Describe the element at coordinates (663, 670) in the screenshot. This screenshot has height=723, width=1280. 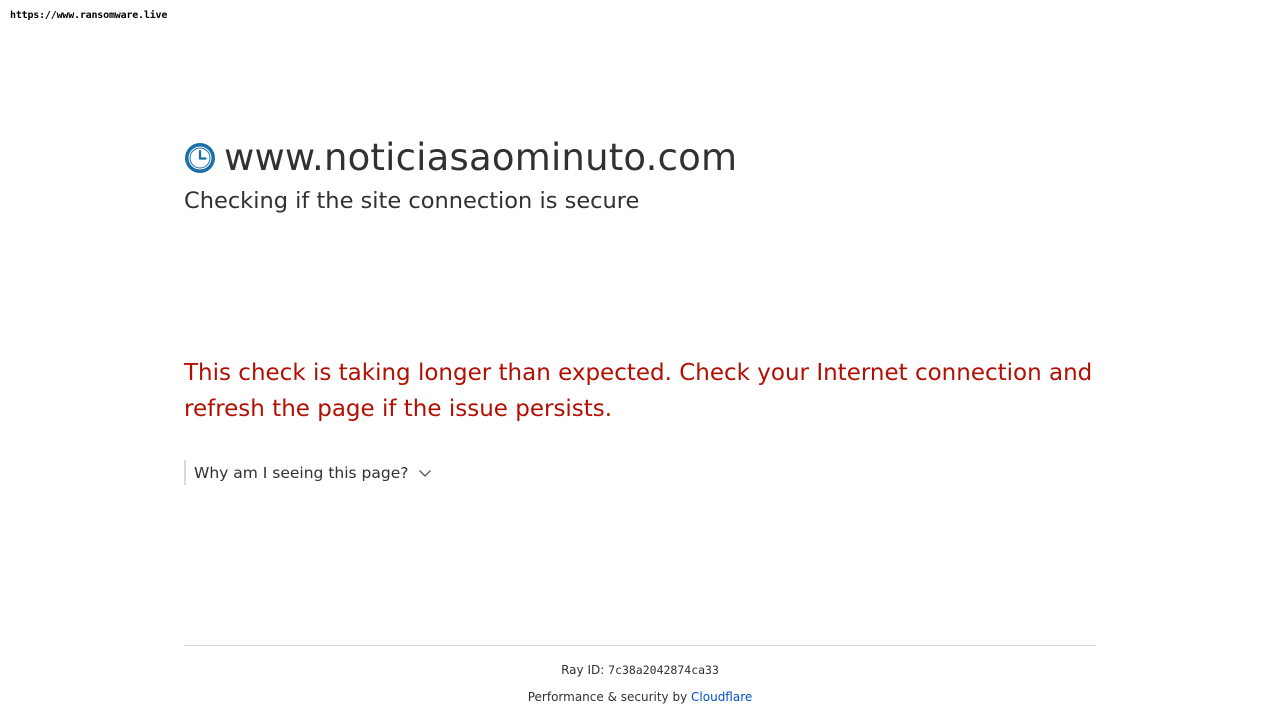
I see `ray-id-value: 7c38a2042874ca33` at that location.